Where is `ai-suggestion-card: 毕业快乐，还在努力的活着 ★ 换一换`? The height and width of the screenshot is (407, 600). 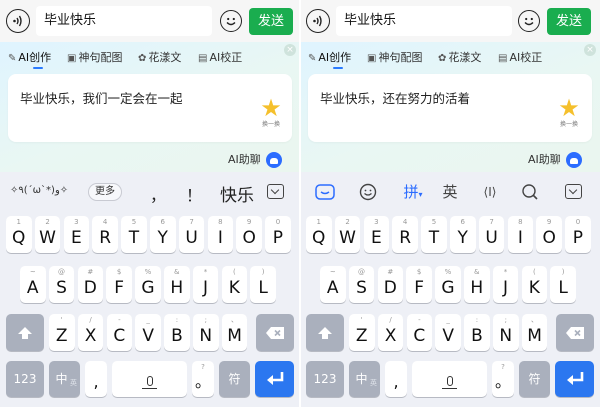 ai-suggestion-card: 毕业快乐，还在努力的活着 ★ 换一换 is located at coordinates (450, 108).